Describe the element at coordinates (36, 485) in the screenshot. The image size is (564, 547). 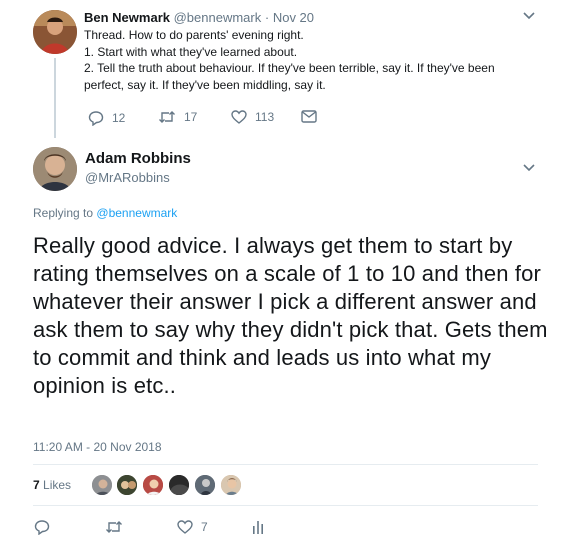
I see `likes-number: 7` at that location.